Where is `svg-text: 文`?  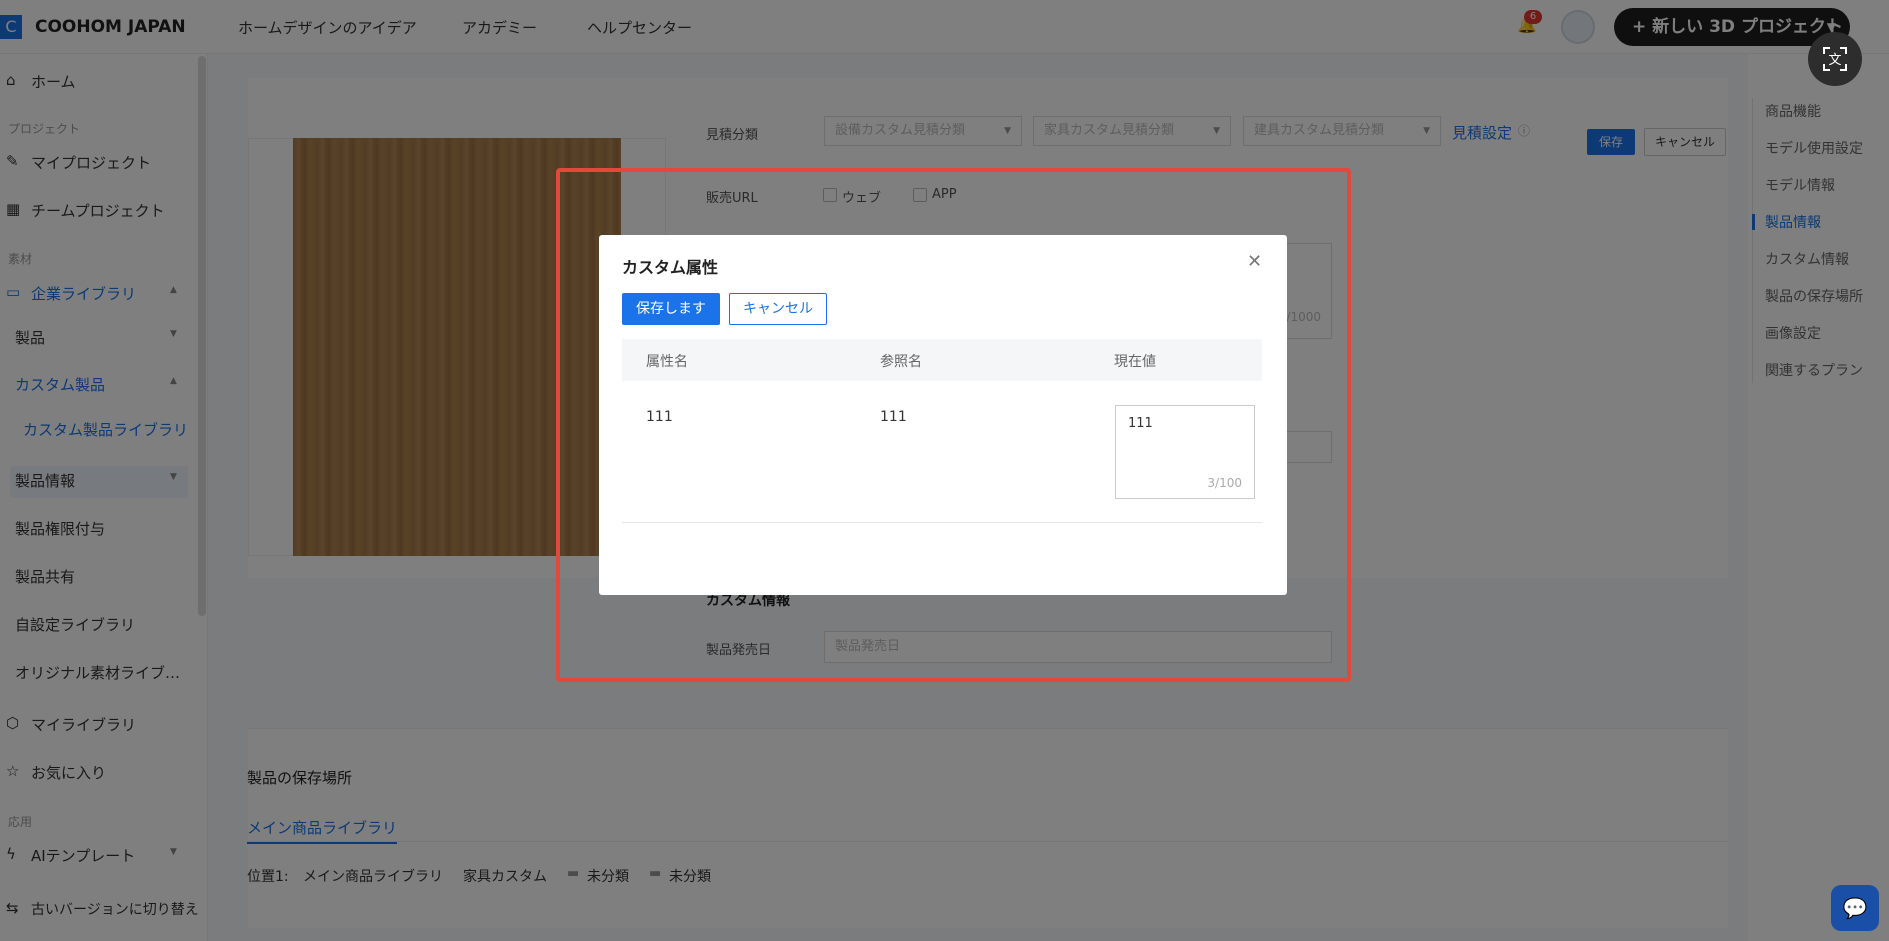
svg-text: 文 is located at coordinates (1834, 60).